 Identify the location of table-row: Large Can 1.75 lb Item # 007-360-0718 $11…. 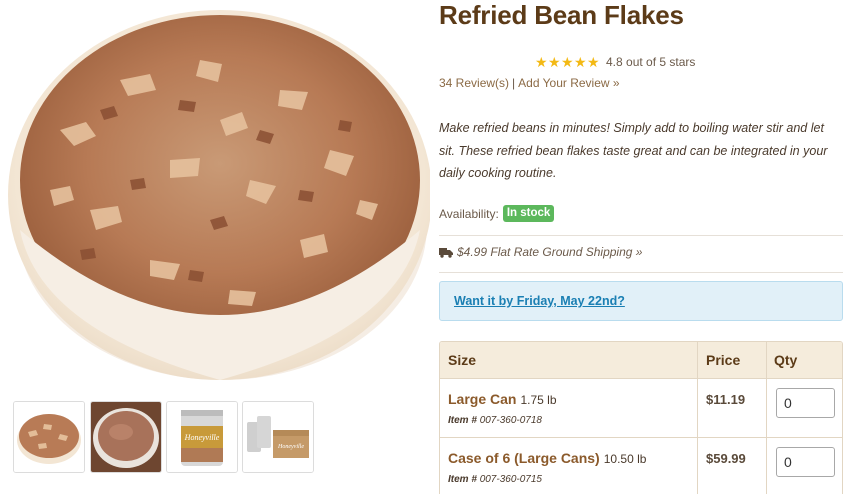
(641, 408).